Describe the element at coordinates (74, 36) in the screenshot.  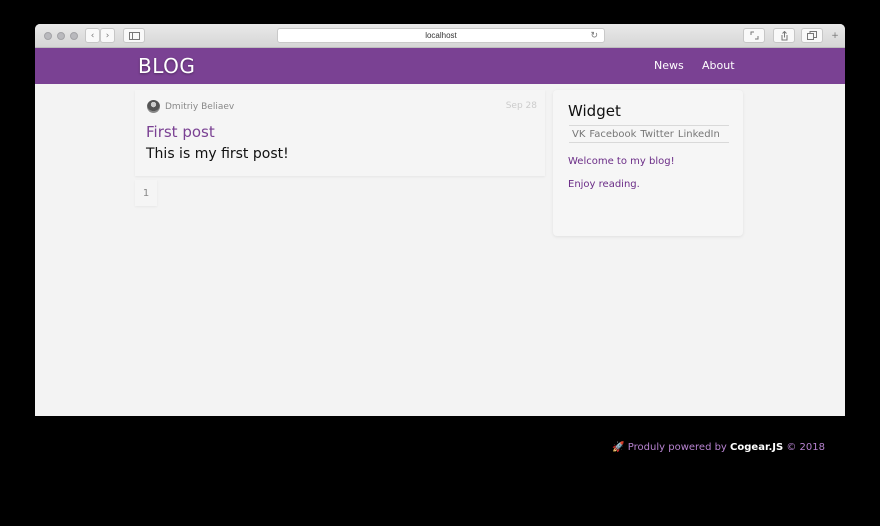
I see `maximize-window-icon` at that location.